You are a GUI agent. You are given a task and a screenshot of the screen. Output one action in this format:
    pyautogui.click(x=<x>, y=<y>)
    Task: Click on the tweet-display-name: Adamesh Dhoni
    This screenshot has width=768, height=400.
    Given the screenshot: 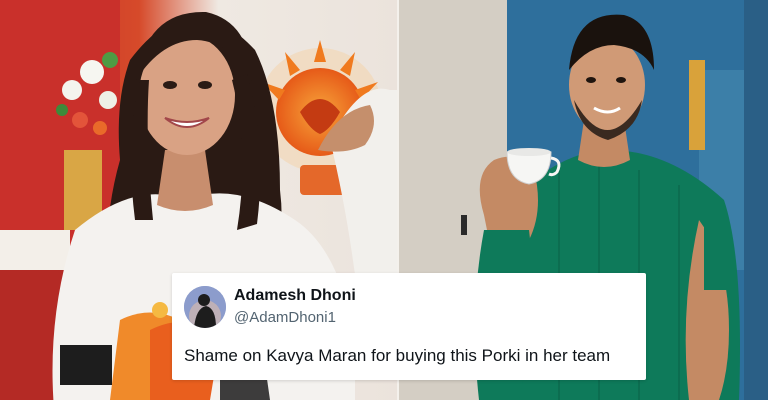 What is the action you would take?
    pyautogui.click(x=295, y=296)
    